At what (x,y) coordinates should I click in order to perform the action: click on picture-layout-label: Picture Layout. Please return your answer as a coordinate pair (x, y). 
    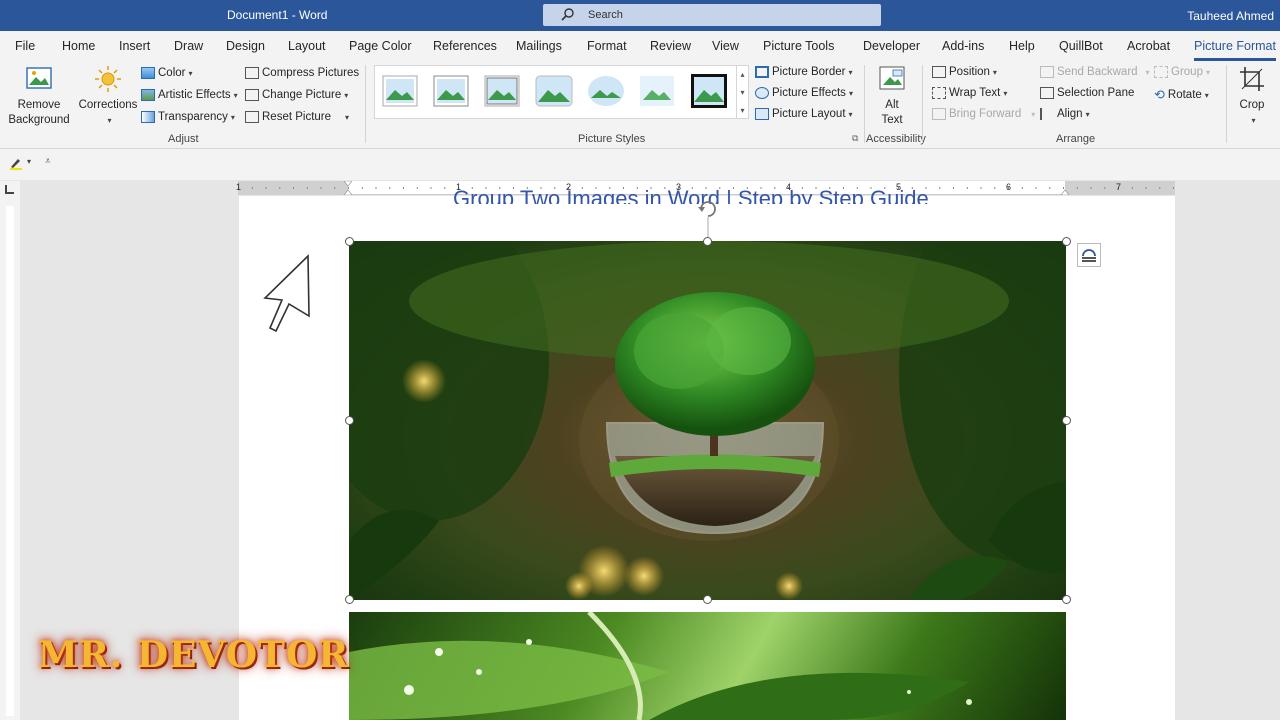
    Looking at the image, I should click on (809, 114).